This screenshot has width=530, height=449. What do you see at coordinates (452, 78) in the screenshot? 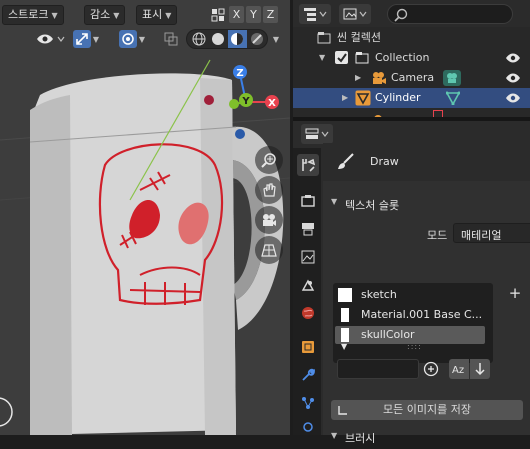
I see `camera-data-icon` at bounding box center [452, 78].